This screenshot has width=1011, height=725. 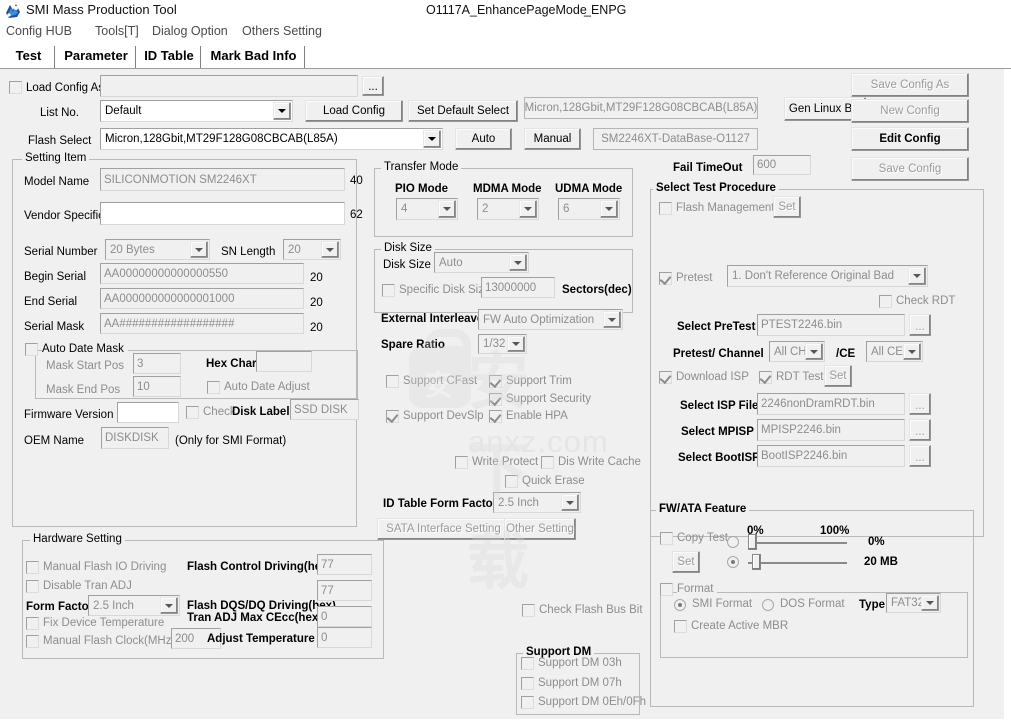 I want to click on support-dm-0eh-0fh-checkbox, so click(x=527, y=702).